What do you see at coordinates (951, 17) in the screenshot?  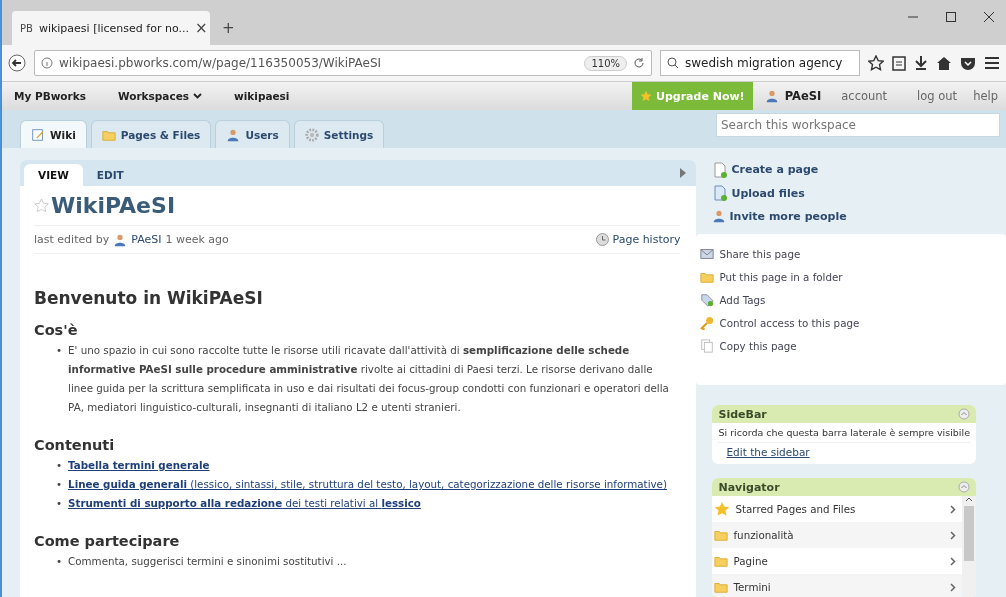 I see `maximize-icon` at bounding box center [951, 17].